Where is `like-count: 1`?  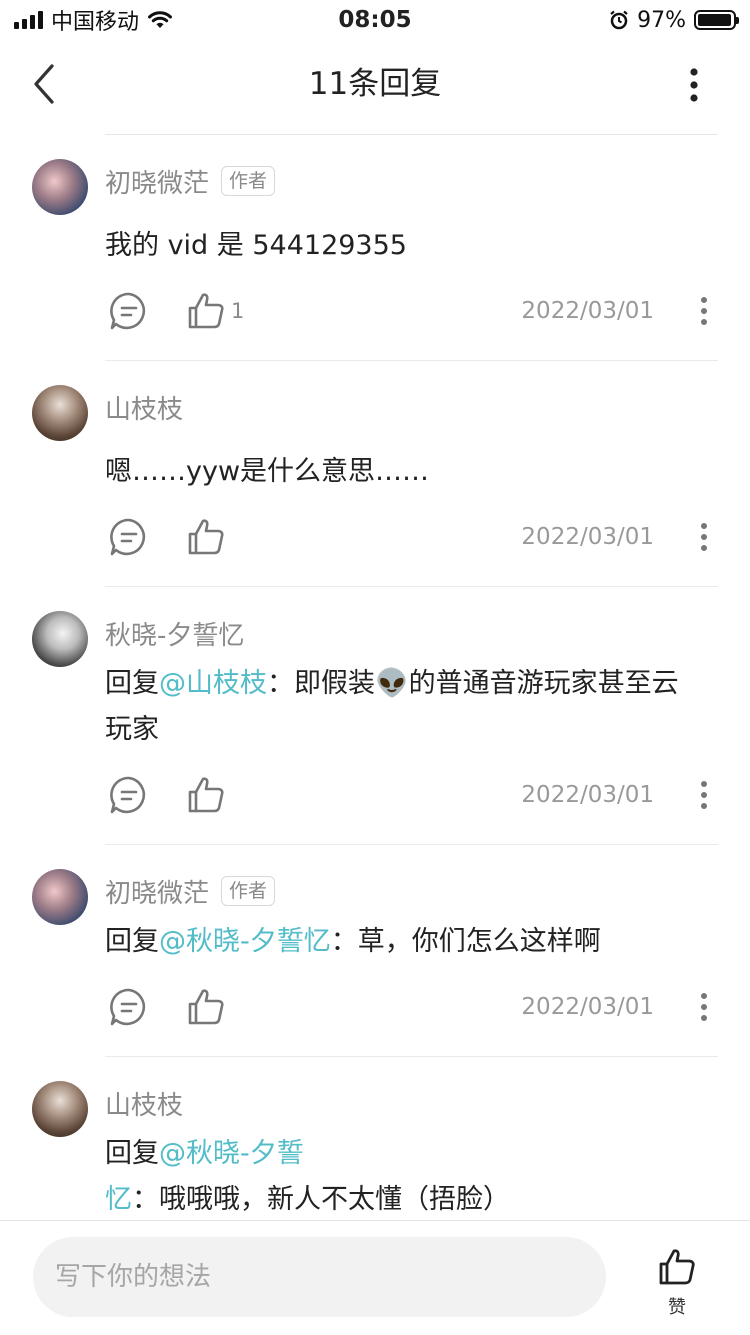
like-count: 1 is located at coordinates (238, 311).